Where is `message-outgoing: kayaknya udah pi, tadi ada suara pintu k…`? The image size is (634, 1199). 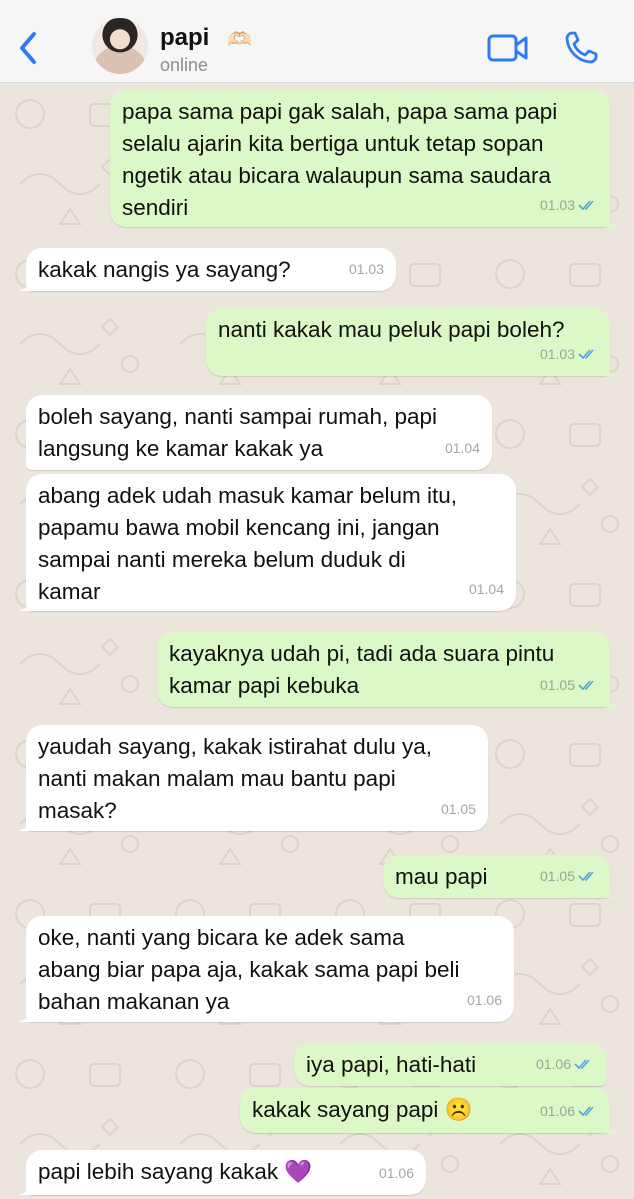 message-outgoing: kayaknya udah pi, tadi ada suara pintu k… is located at coordinates (387, 669).